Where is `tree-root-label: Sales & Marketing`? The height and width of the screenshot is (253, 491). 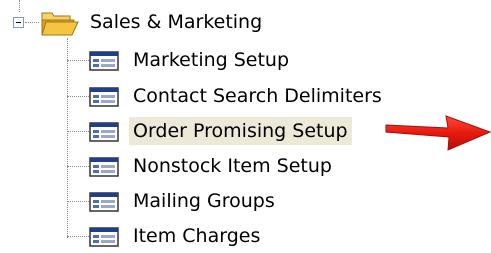 tree-root-label: Sales & Marketing is located at coordinates (176, 22).